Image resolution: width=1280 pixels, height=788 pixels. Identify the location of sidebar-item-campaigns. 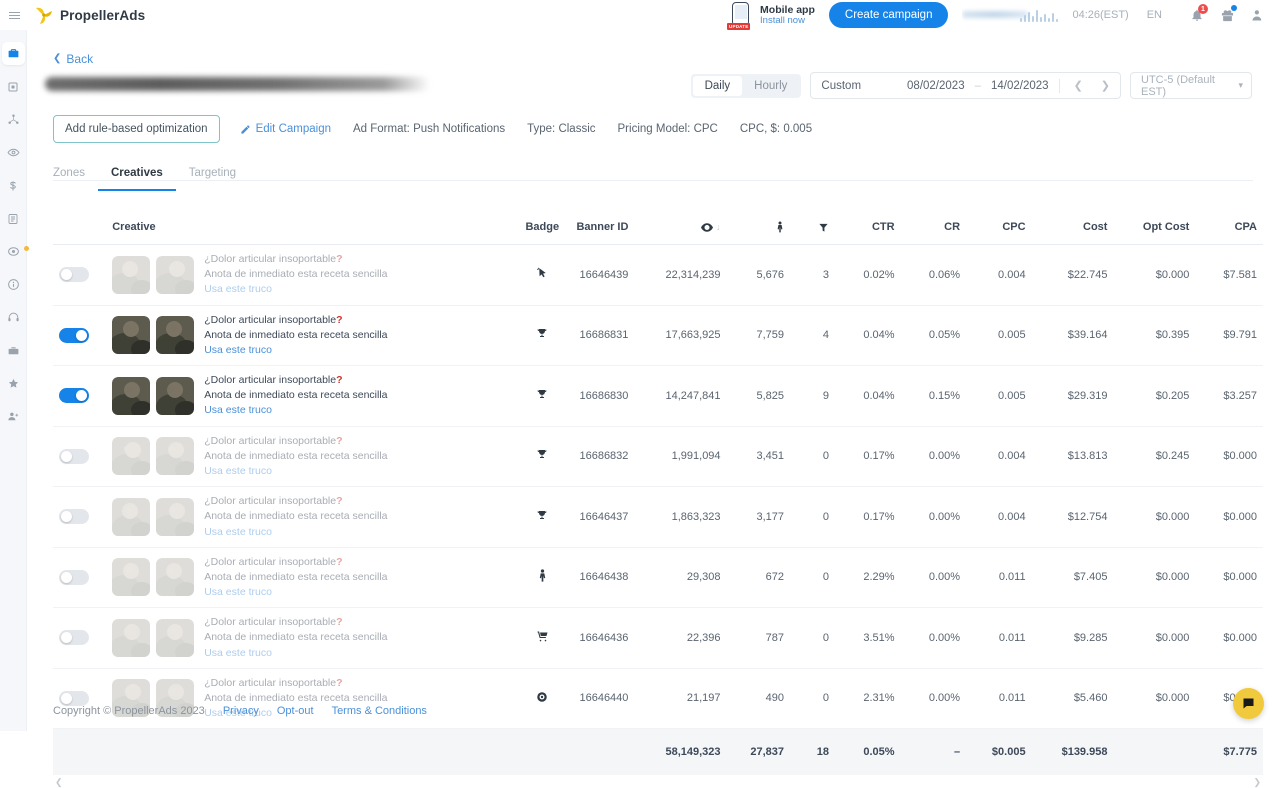
(13, 53).